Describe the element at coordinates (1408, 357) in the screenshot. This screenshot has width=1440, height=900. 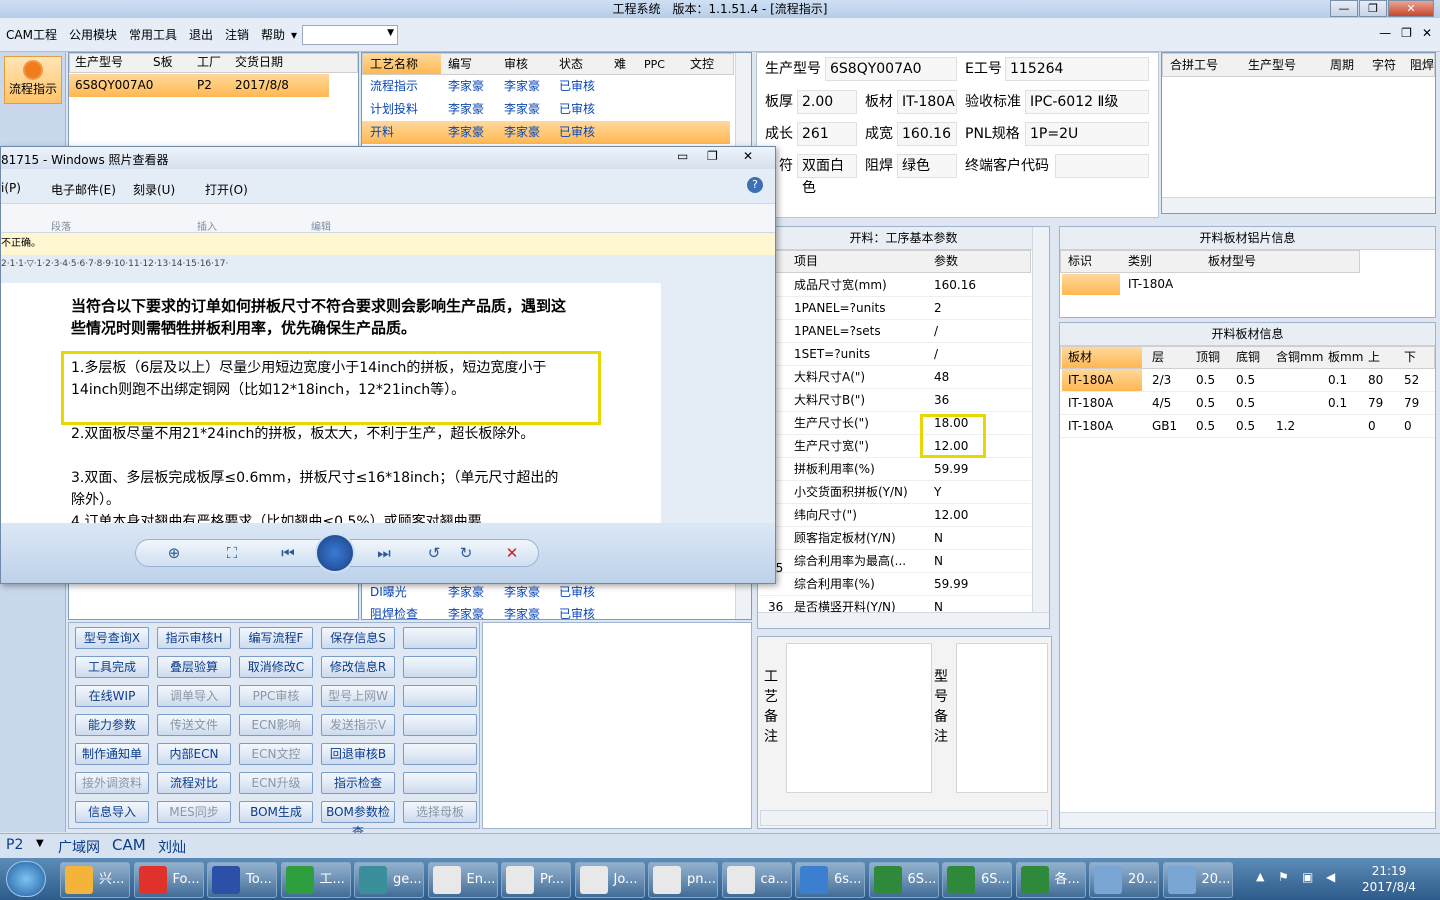
I see `col-header: 下` at that location.